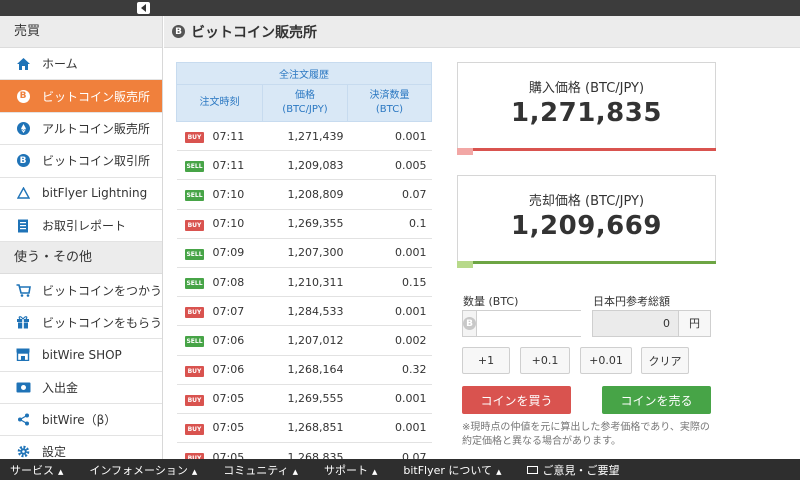 Image resolution: width=800 pixels, height=480 pixels. Describe the element at coordinates (23, 193) in the screenshot. I see `lightning-icon` at that location.